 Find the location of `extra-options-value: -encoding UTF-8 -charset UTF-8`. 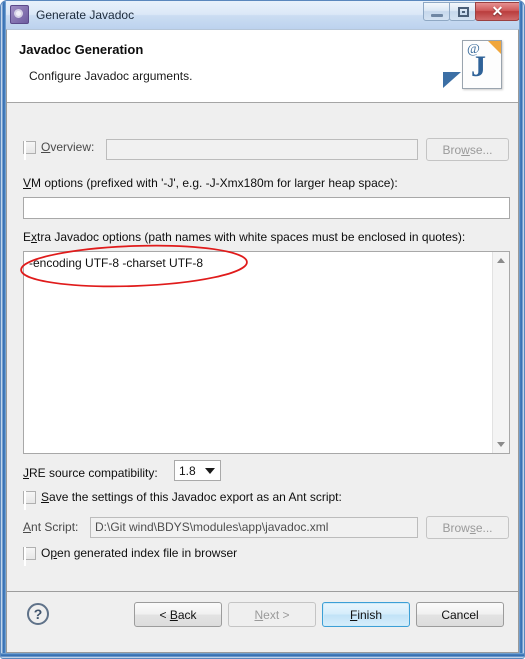

extra-options-value: -encoding UTF-8 -charset UTF-8 is located at coordinates (116, 263).